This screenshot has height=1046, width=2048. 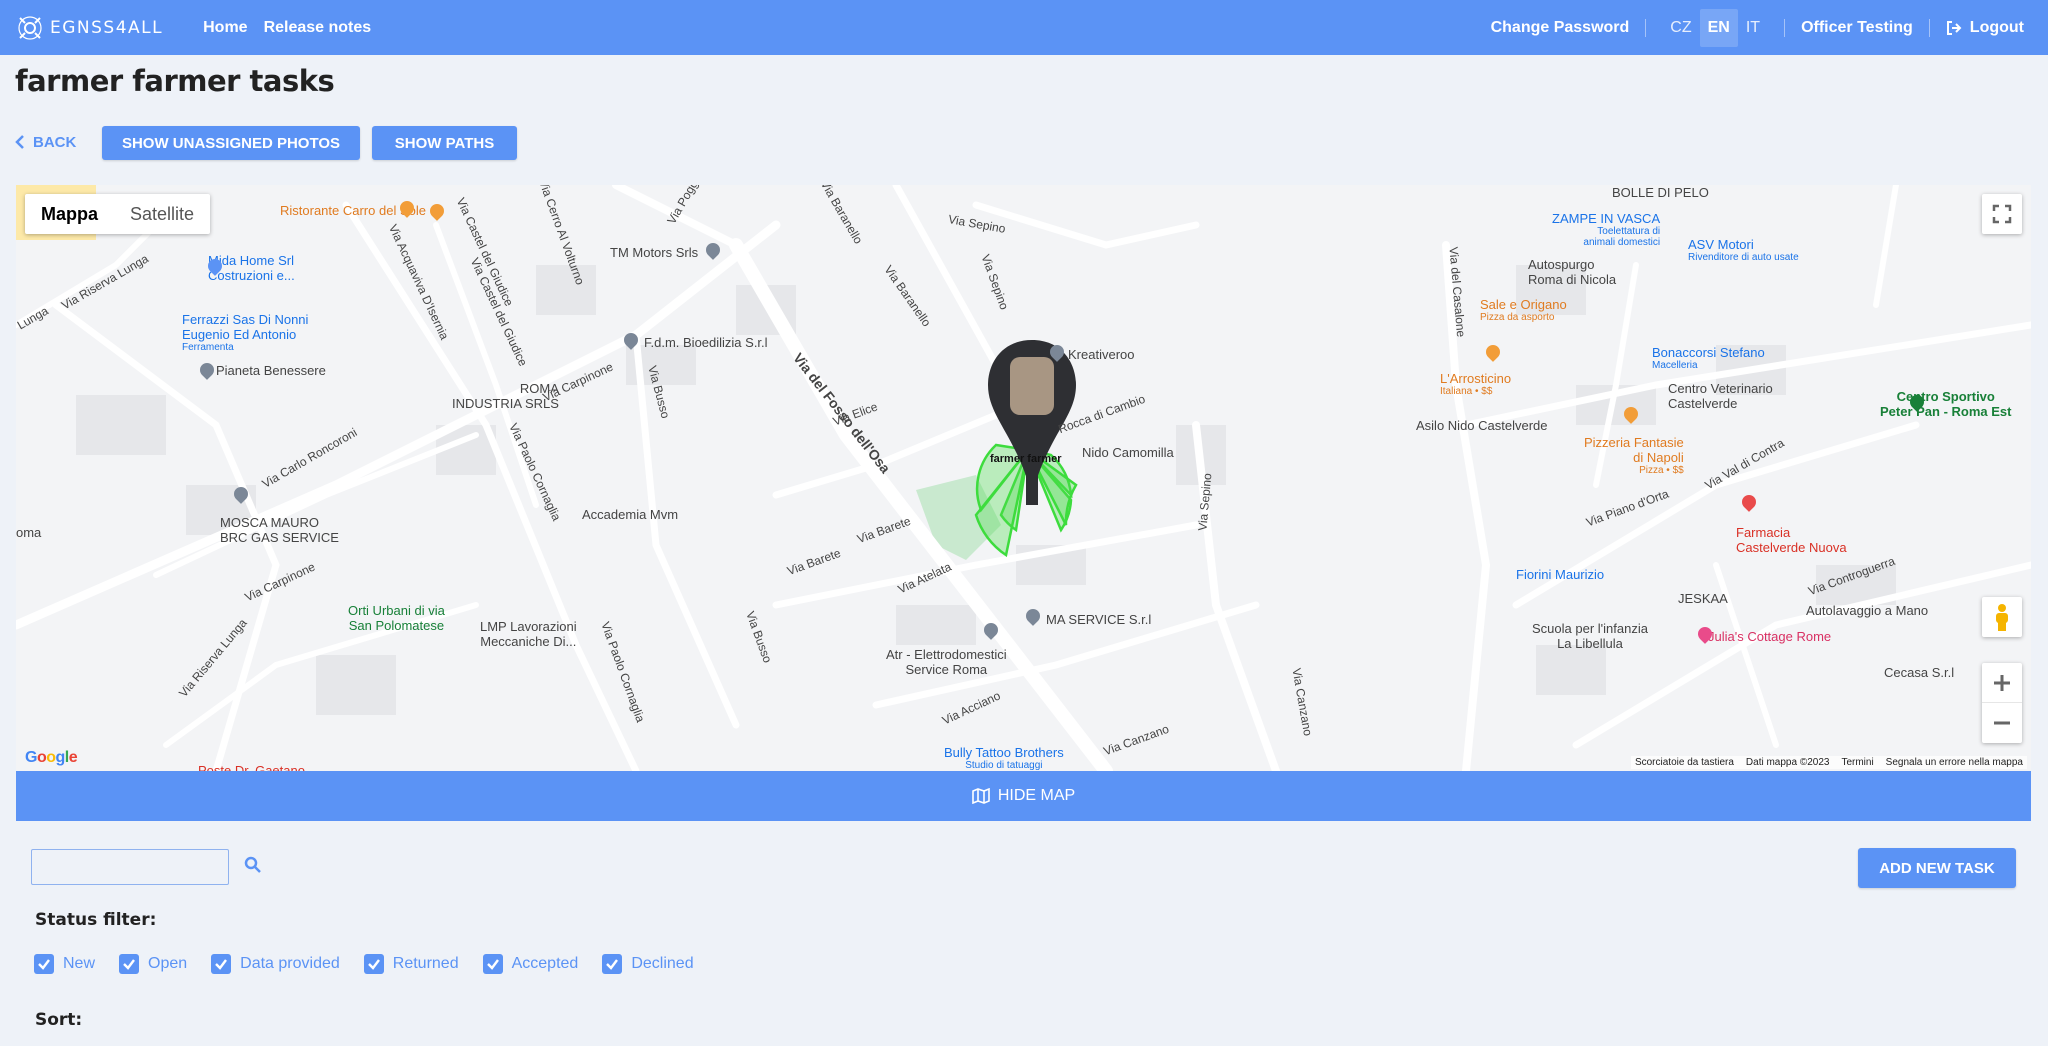 I want to click on poi-label: Pianeta Benessere, so click(x=271, y=370).